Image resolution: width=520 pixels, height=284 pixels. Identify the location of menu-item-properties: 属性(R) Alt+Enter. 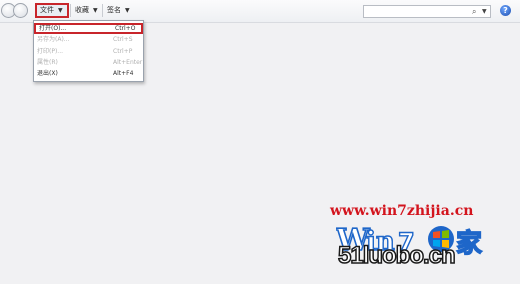
(88, 62).